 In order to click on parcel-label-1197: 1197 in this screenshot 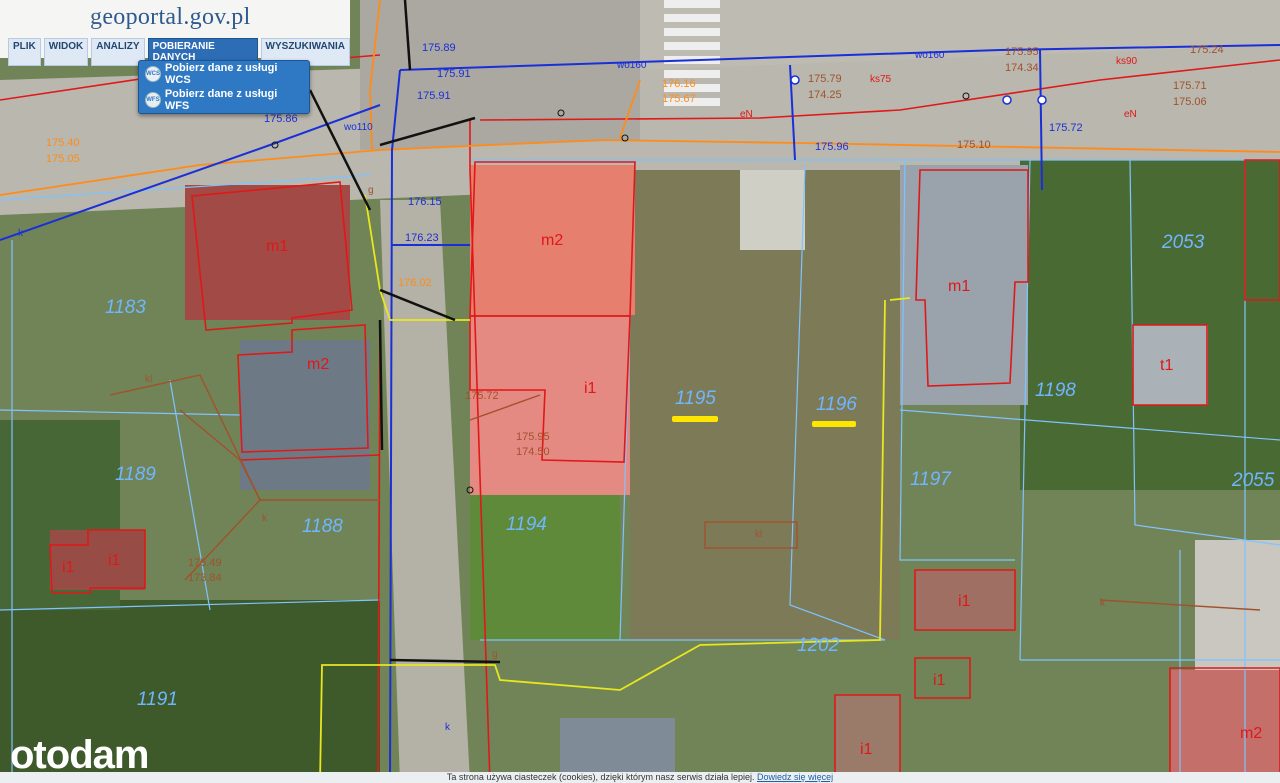, I will do `click(931, 479)`.